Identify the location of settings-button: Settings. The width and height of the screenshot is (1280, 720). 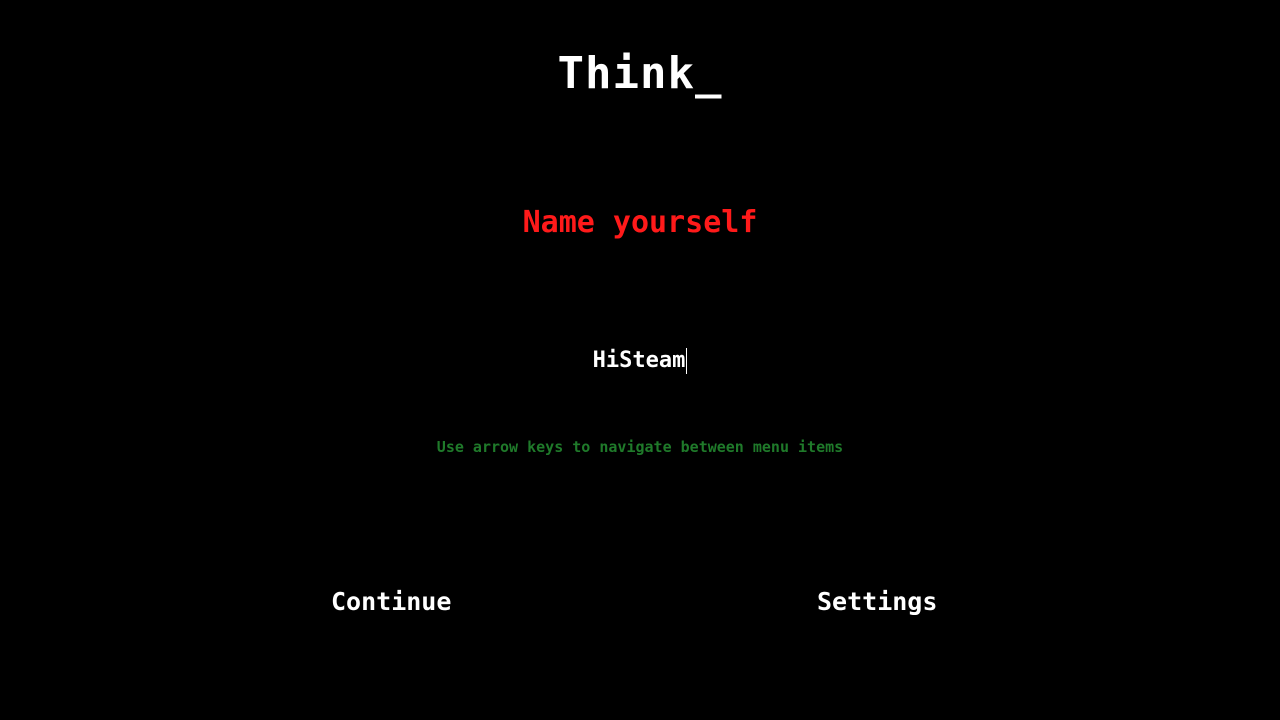
(877, 602).